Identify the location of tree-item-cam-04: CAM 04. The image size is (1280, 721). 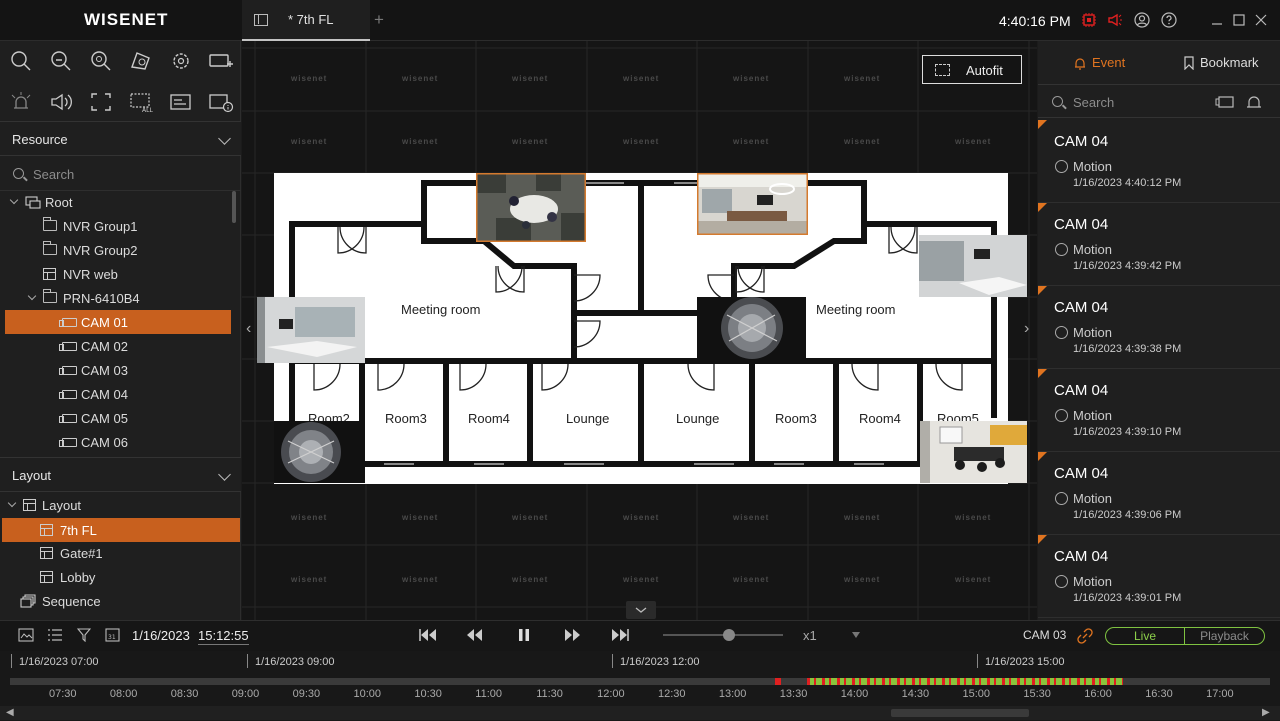
(115, 394).